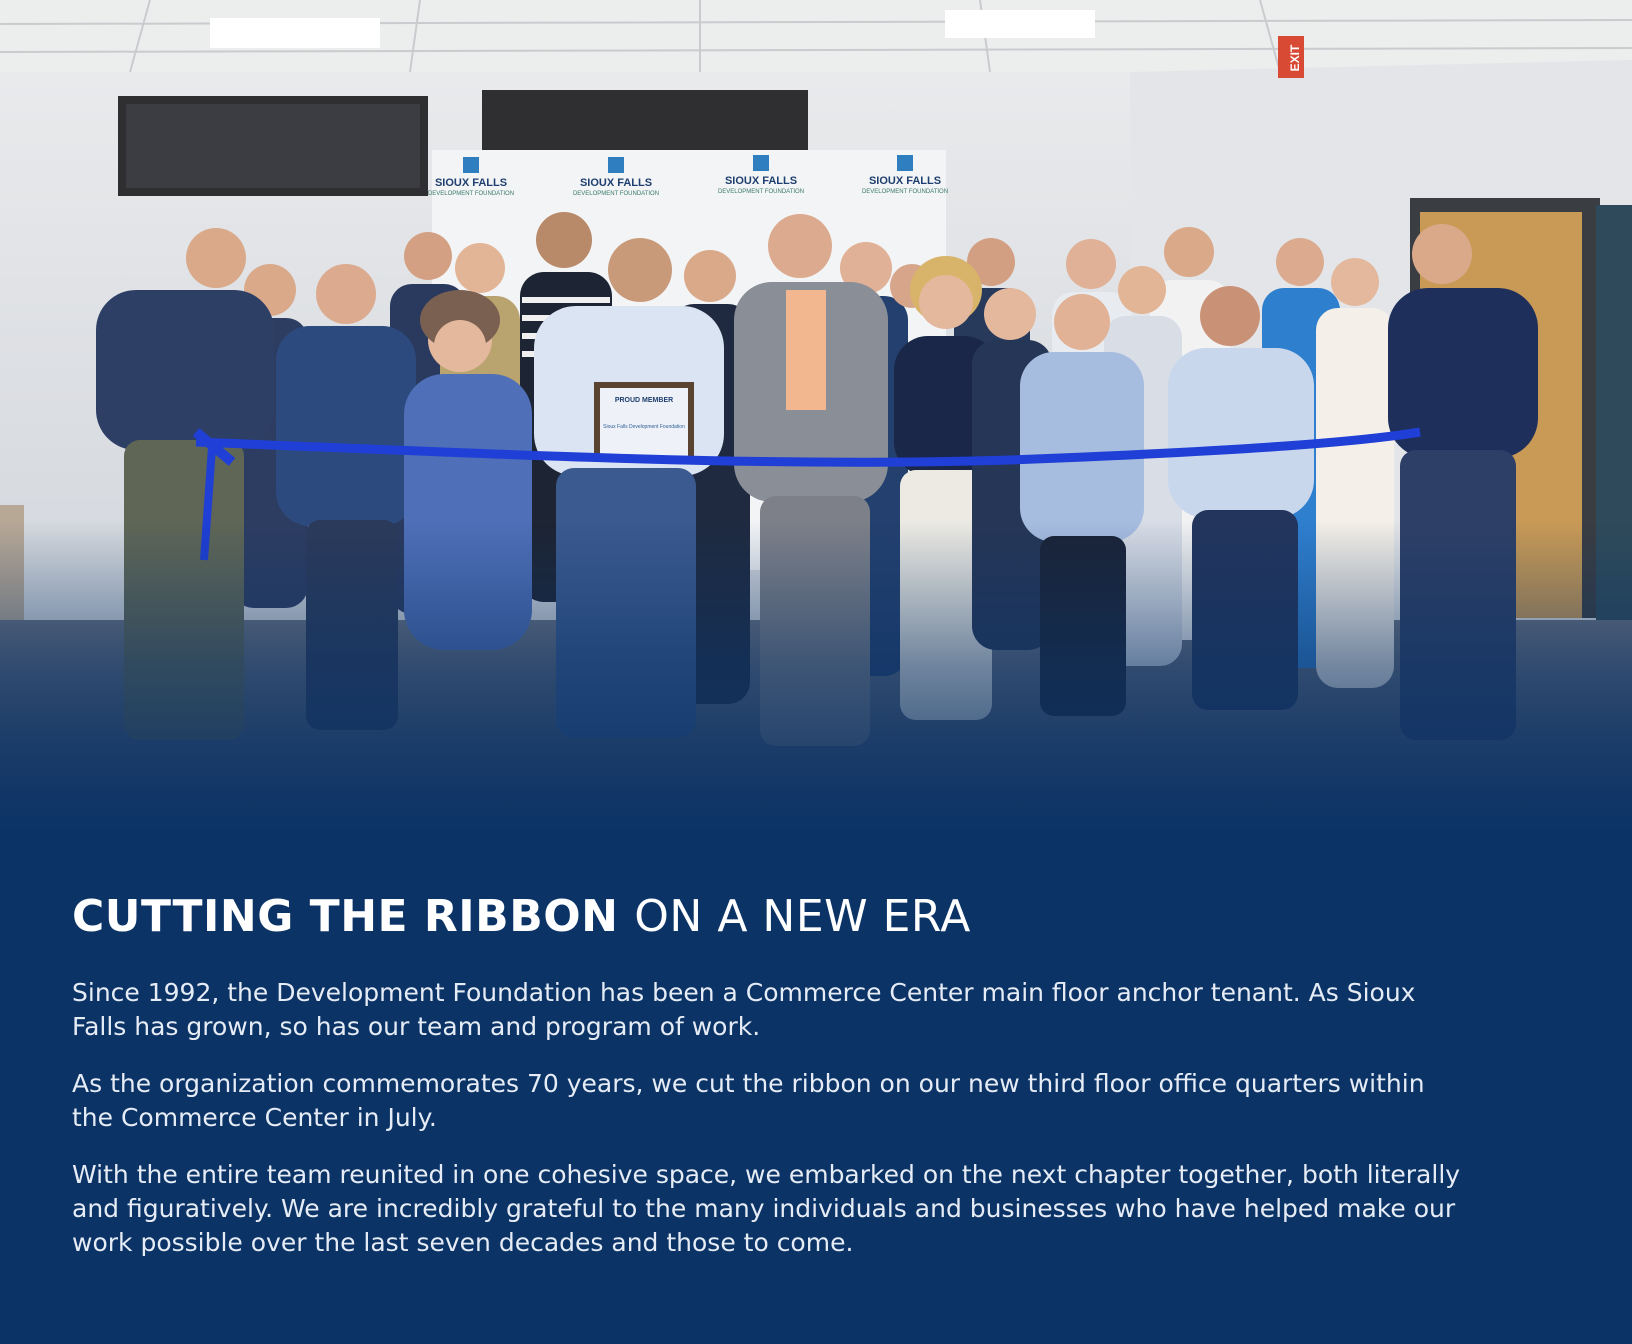 Image resolution: width=1632 pixels, height=1344 pixels. Describe the element at coordinates (802, 916) in the screenshot. I see `title-light-part: ON A NEW ERA` at that location.